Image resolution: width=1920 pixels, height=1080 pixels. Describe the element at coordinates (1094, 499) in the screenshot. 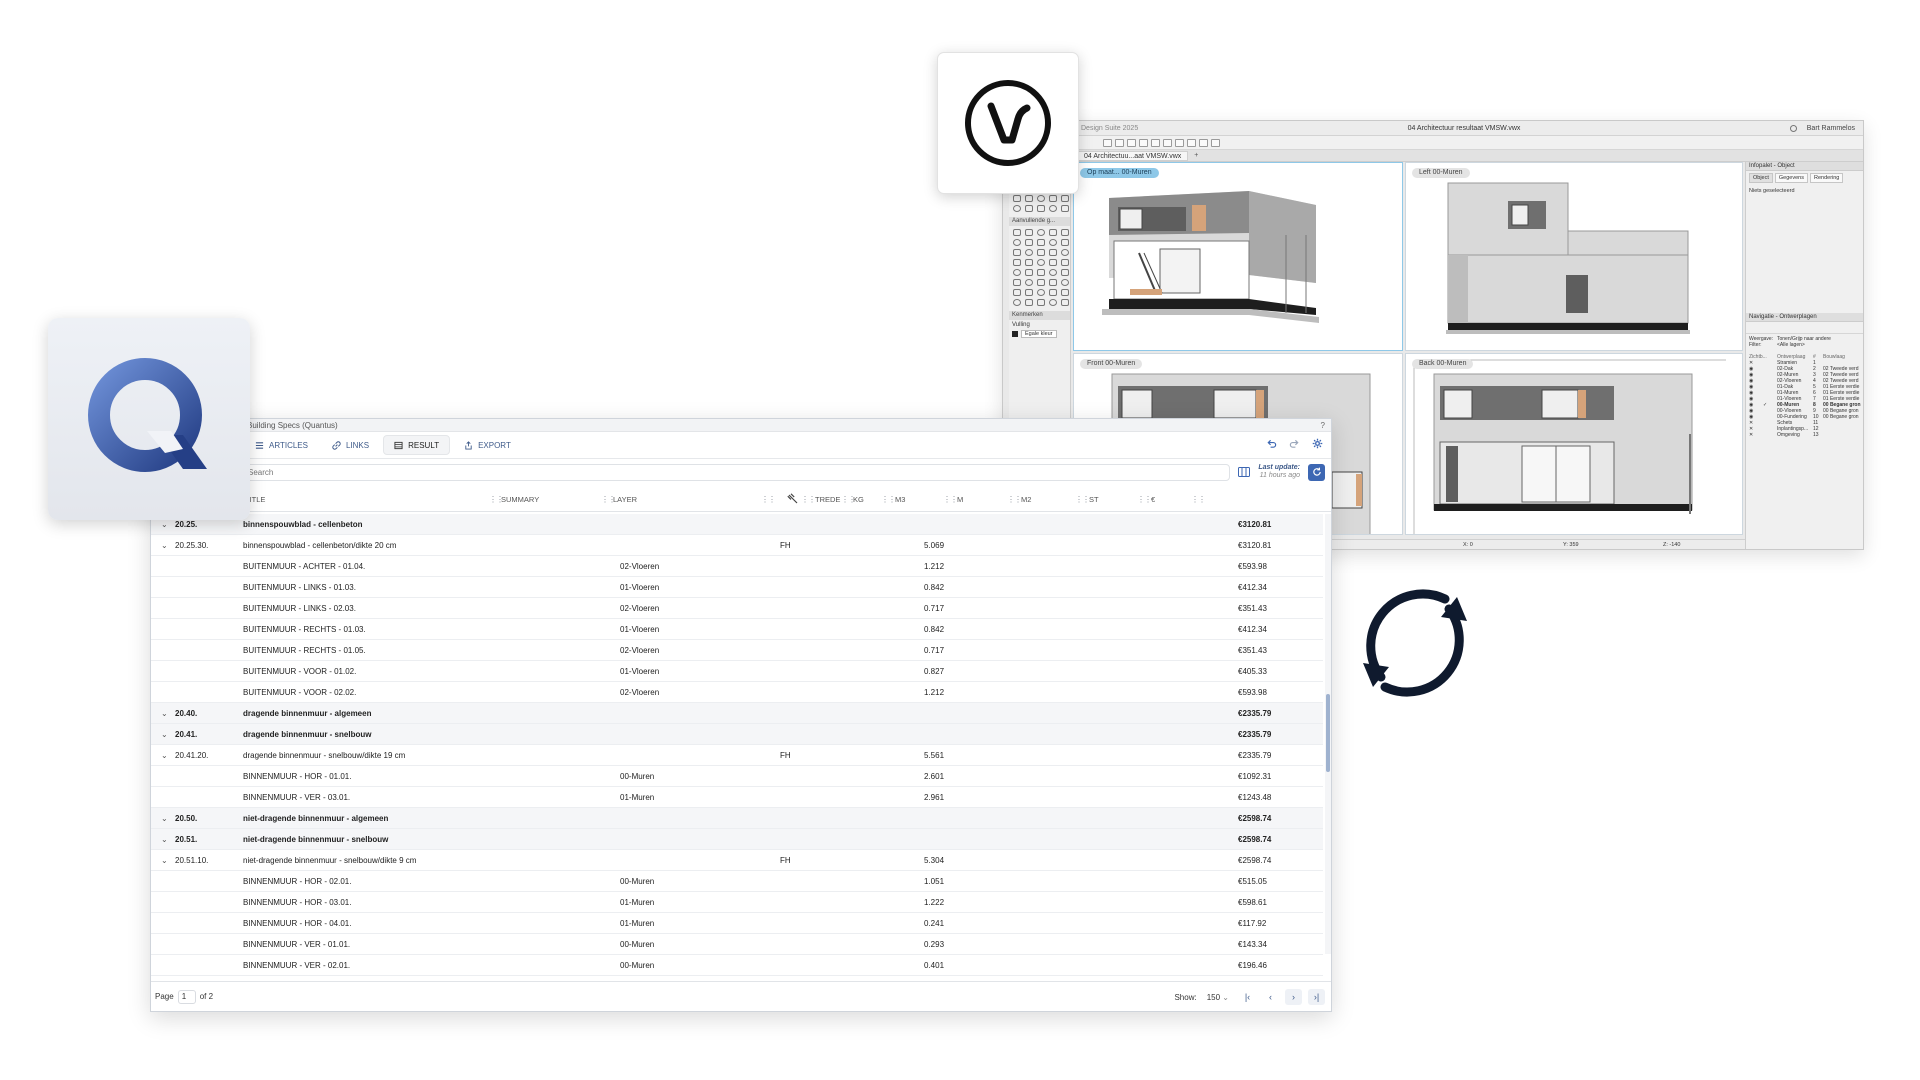

I see `col-st: ST` at that location.